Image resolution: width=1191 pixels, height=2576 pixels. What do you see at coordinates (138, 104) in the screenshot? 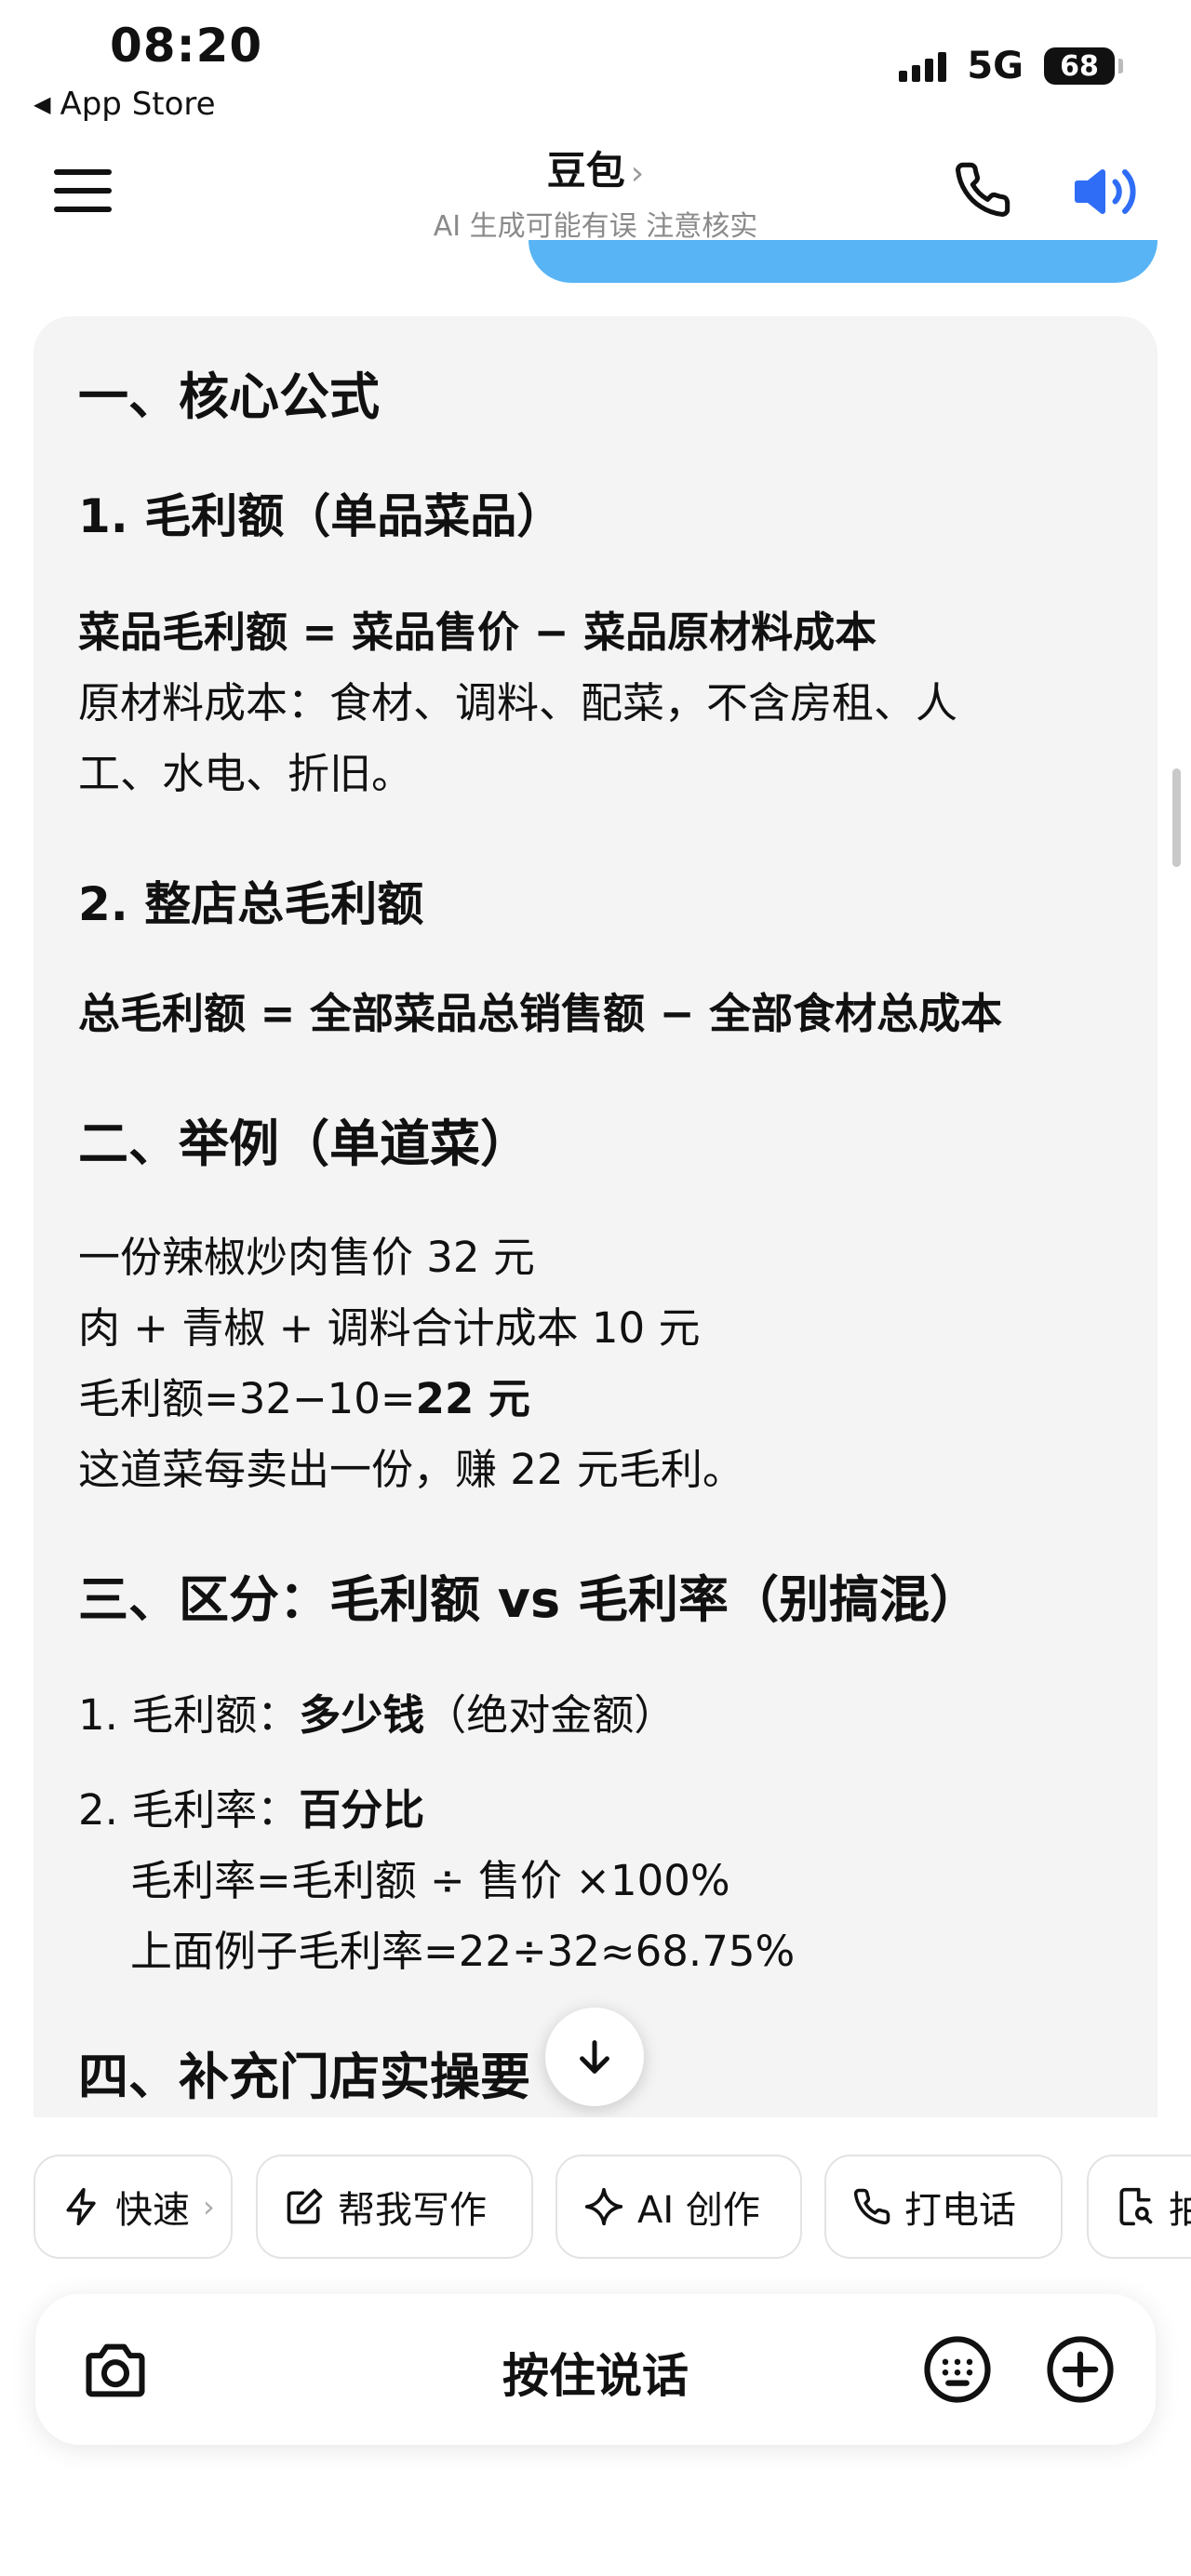
I see `back-app-label: App Store` at bounding box center [138, 104].